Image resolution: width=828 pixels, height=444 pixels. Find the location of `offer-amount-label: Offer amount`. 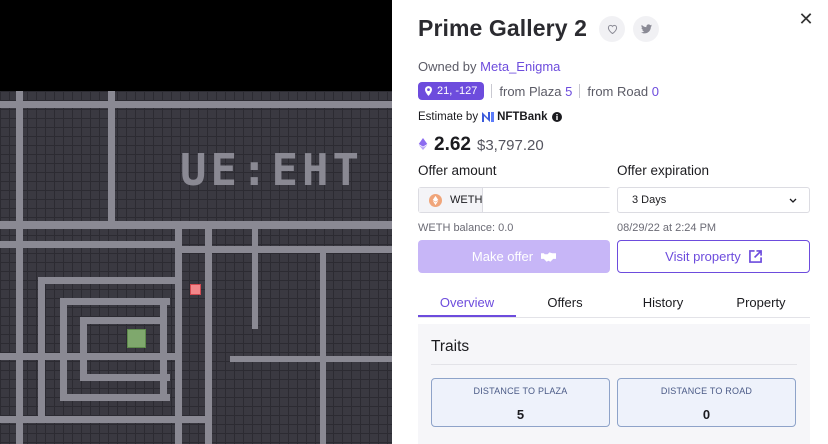

offer-amount-label: Offer amount is located at coordinates (457, 170).